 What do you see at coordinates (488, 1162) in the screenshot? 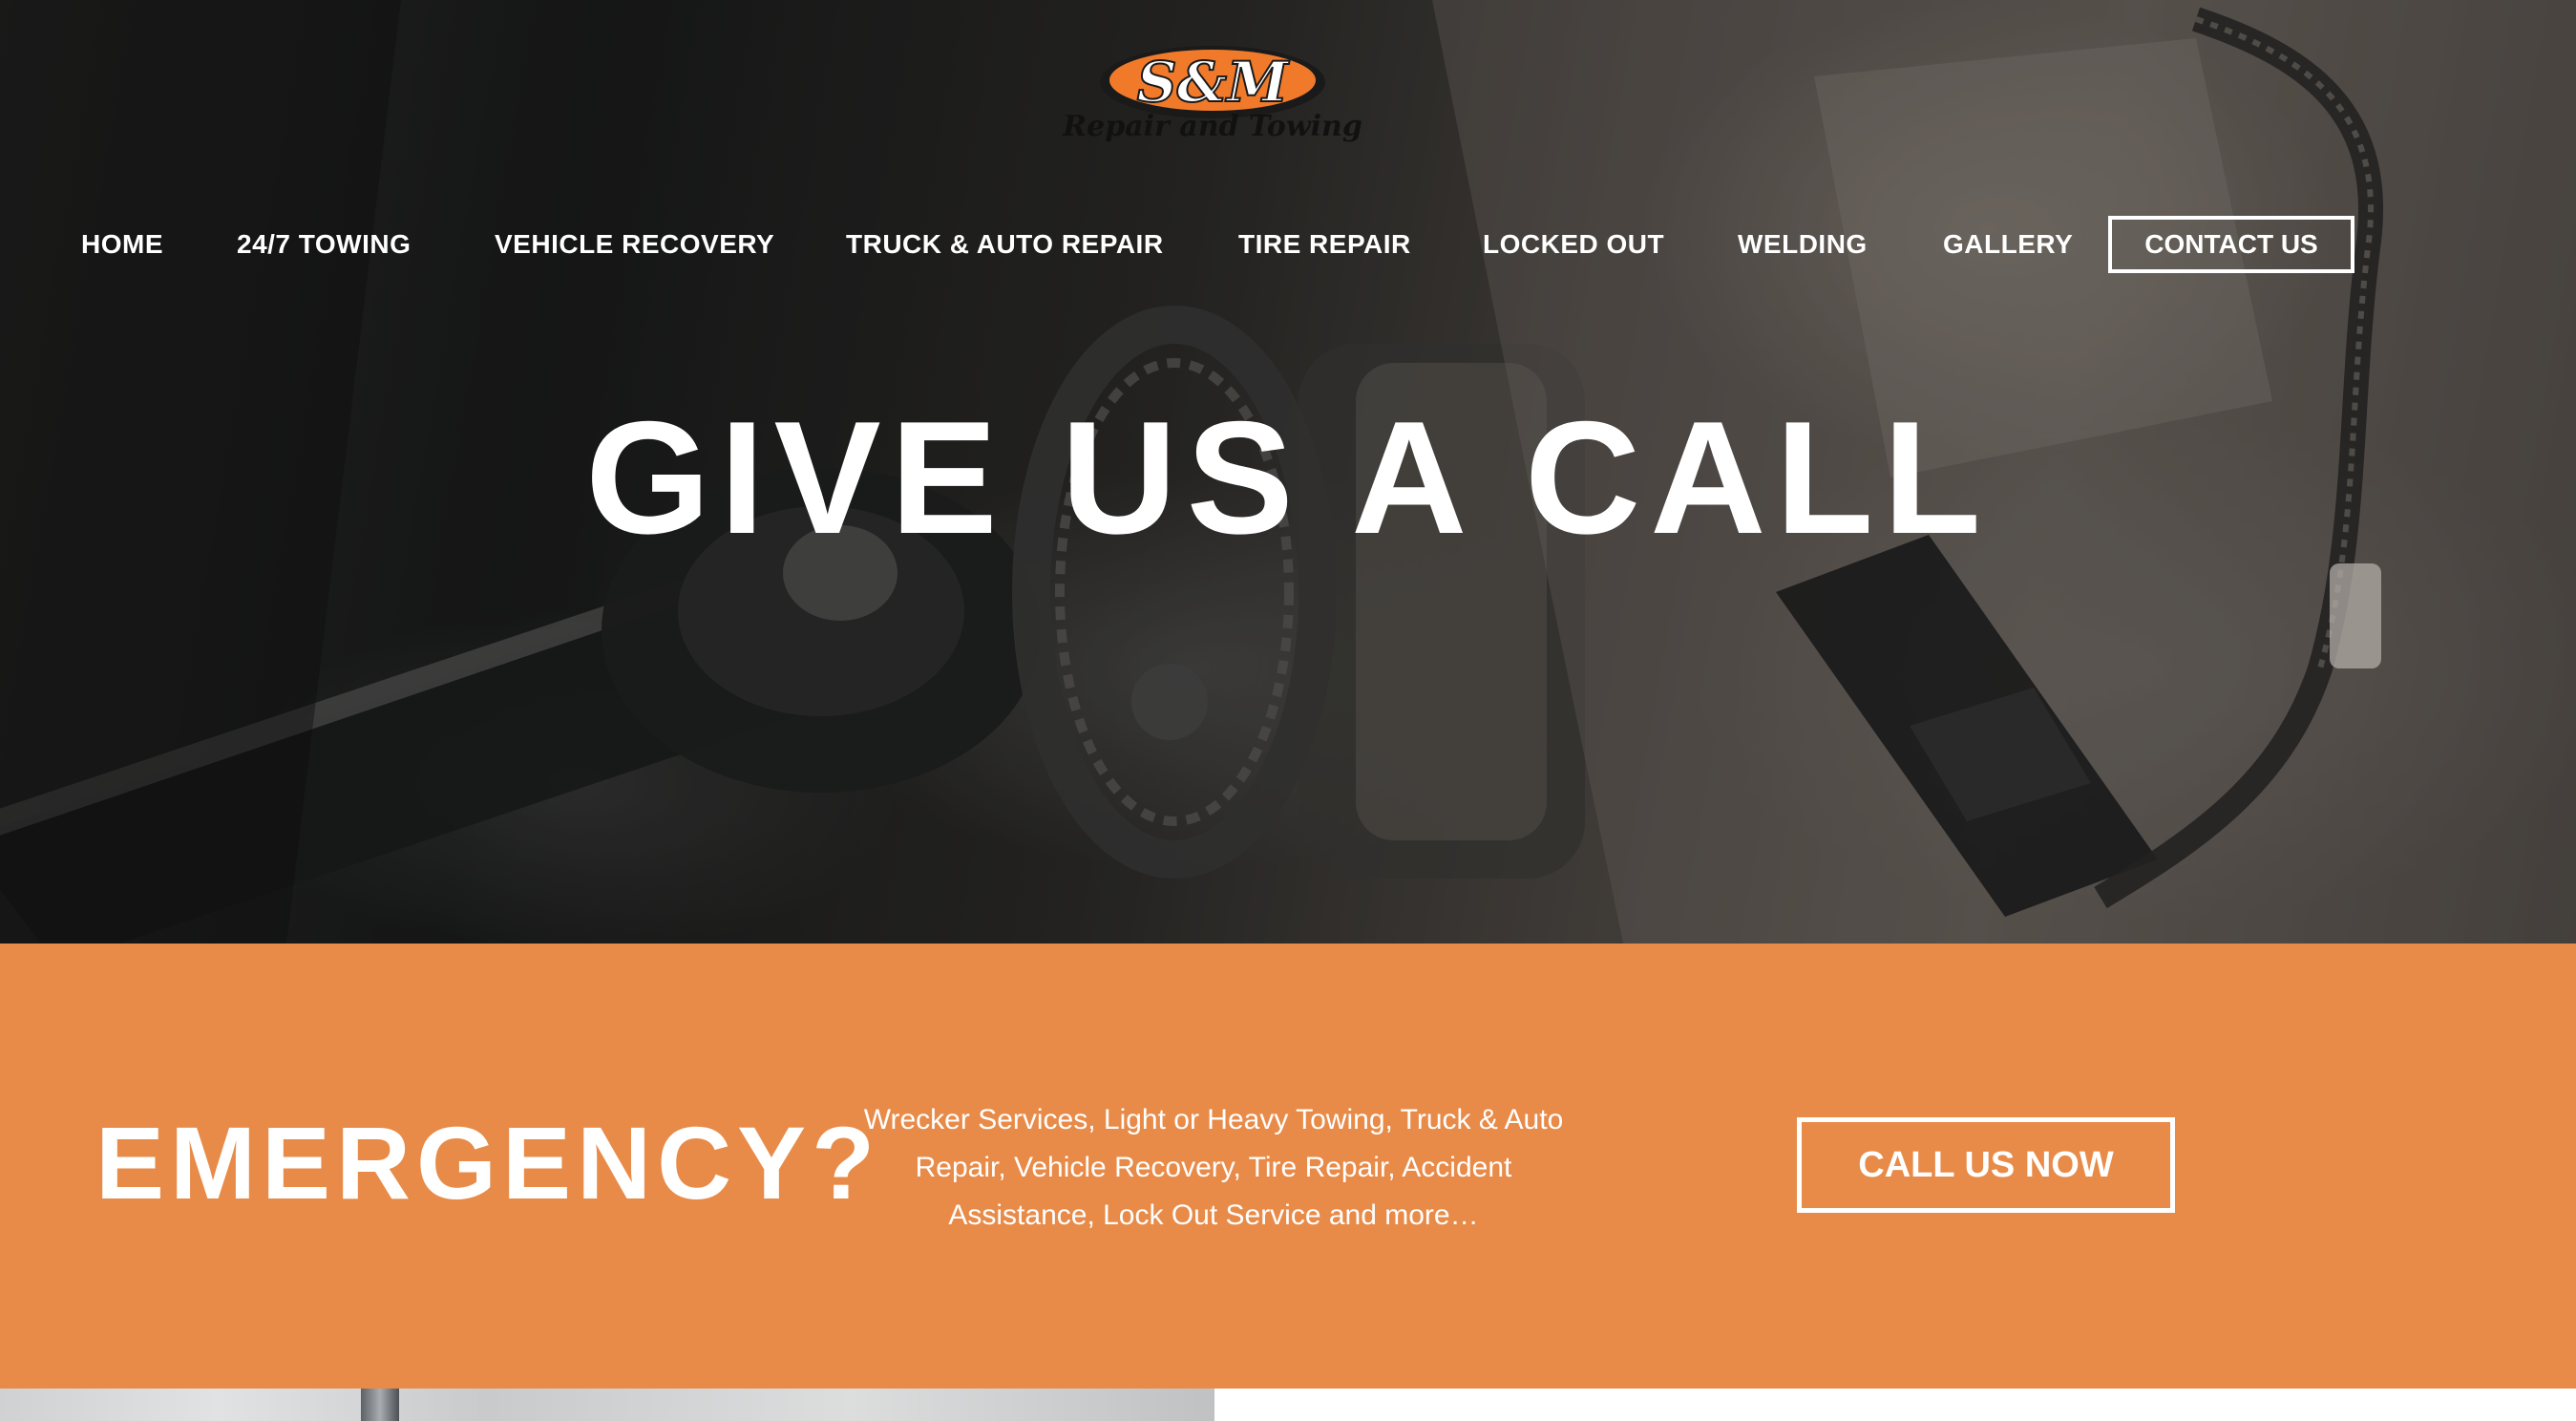
I see `emergency-title: EMERGENCY?` at bounding box center [488, 1162].